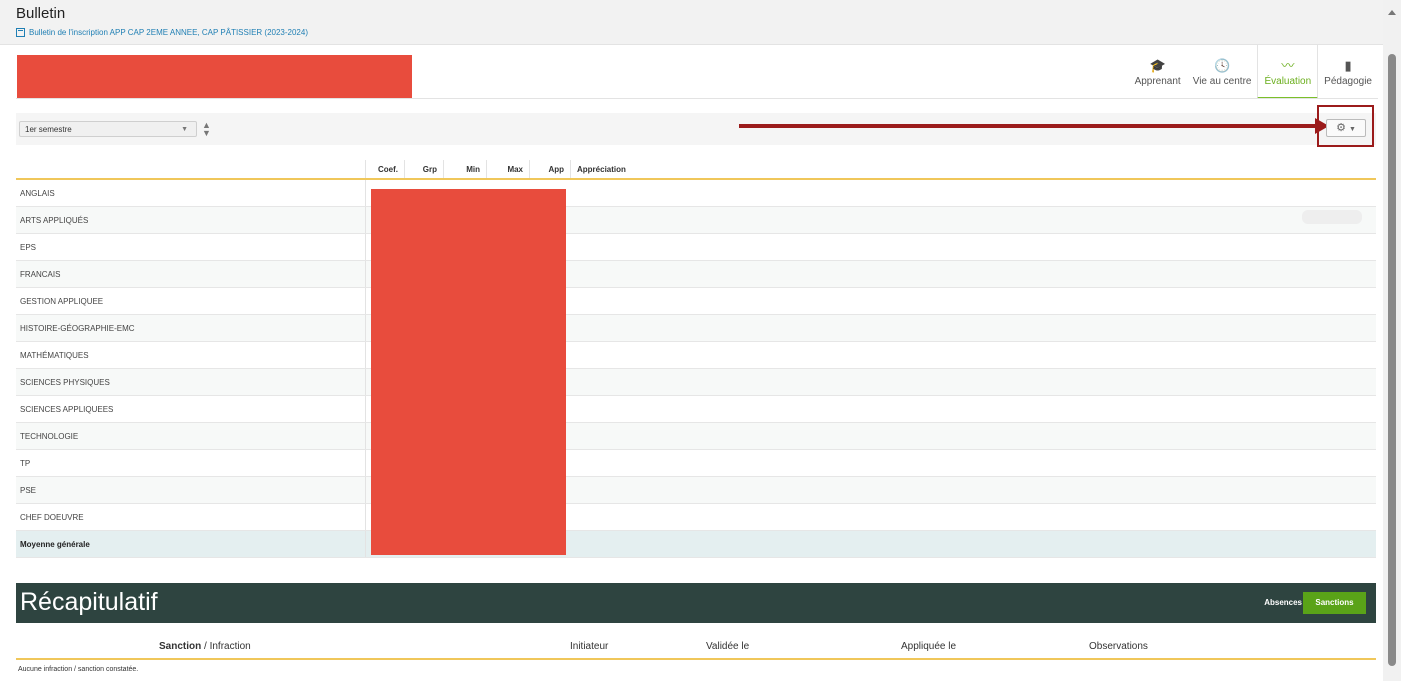 The width and height of the screenshot is (1401, 681). Describe the element at coordinates (191, 274) in the screenshot. I see `subject-name: FRANCAIS` at that location.